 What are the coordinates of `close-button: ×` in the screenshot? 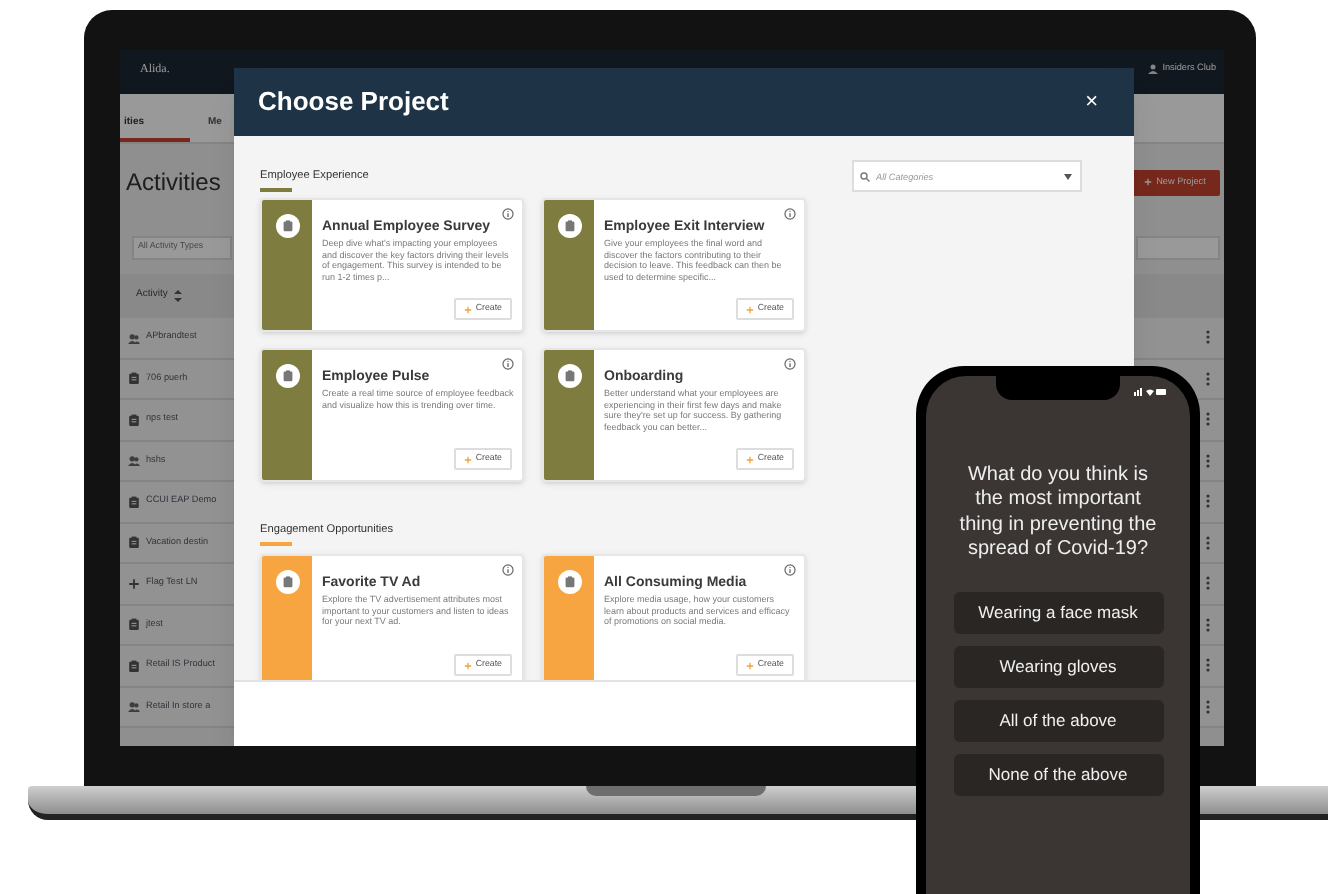 It's located at (1091, 102).